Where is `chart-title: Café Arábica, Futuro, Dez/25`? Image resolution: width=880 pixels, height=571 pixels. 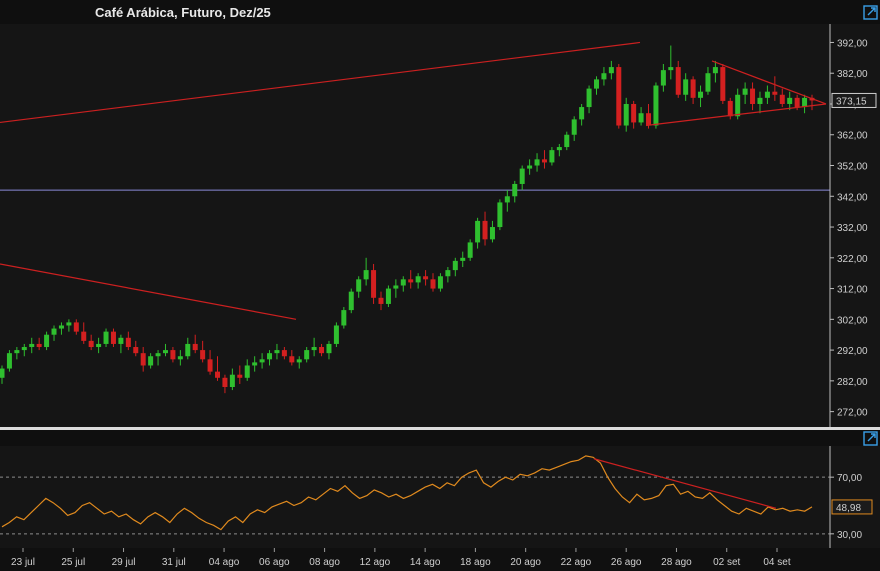
chart-title: Café Arábica, Futuro, Dez/25 is located at coordinates (183, 12).